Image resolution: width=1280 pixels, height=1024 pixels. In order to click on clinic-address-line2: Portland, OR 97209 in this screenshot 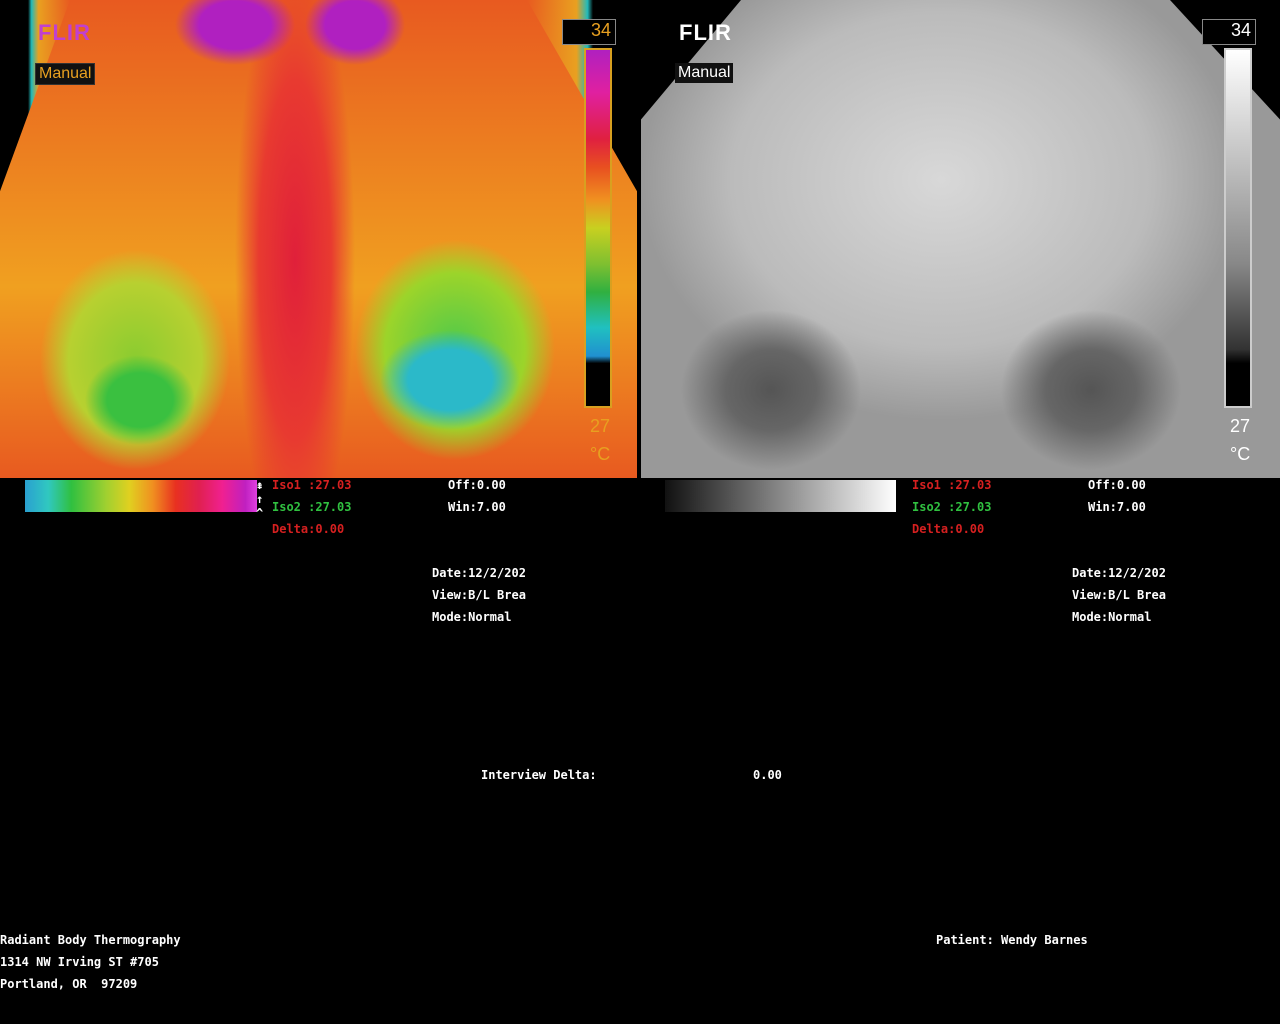, I will do `click(69, 984)`.